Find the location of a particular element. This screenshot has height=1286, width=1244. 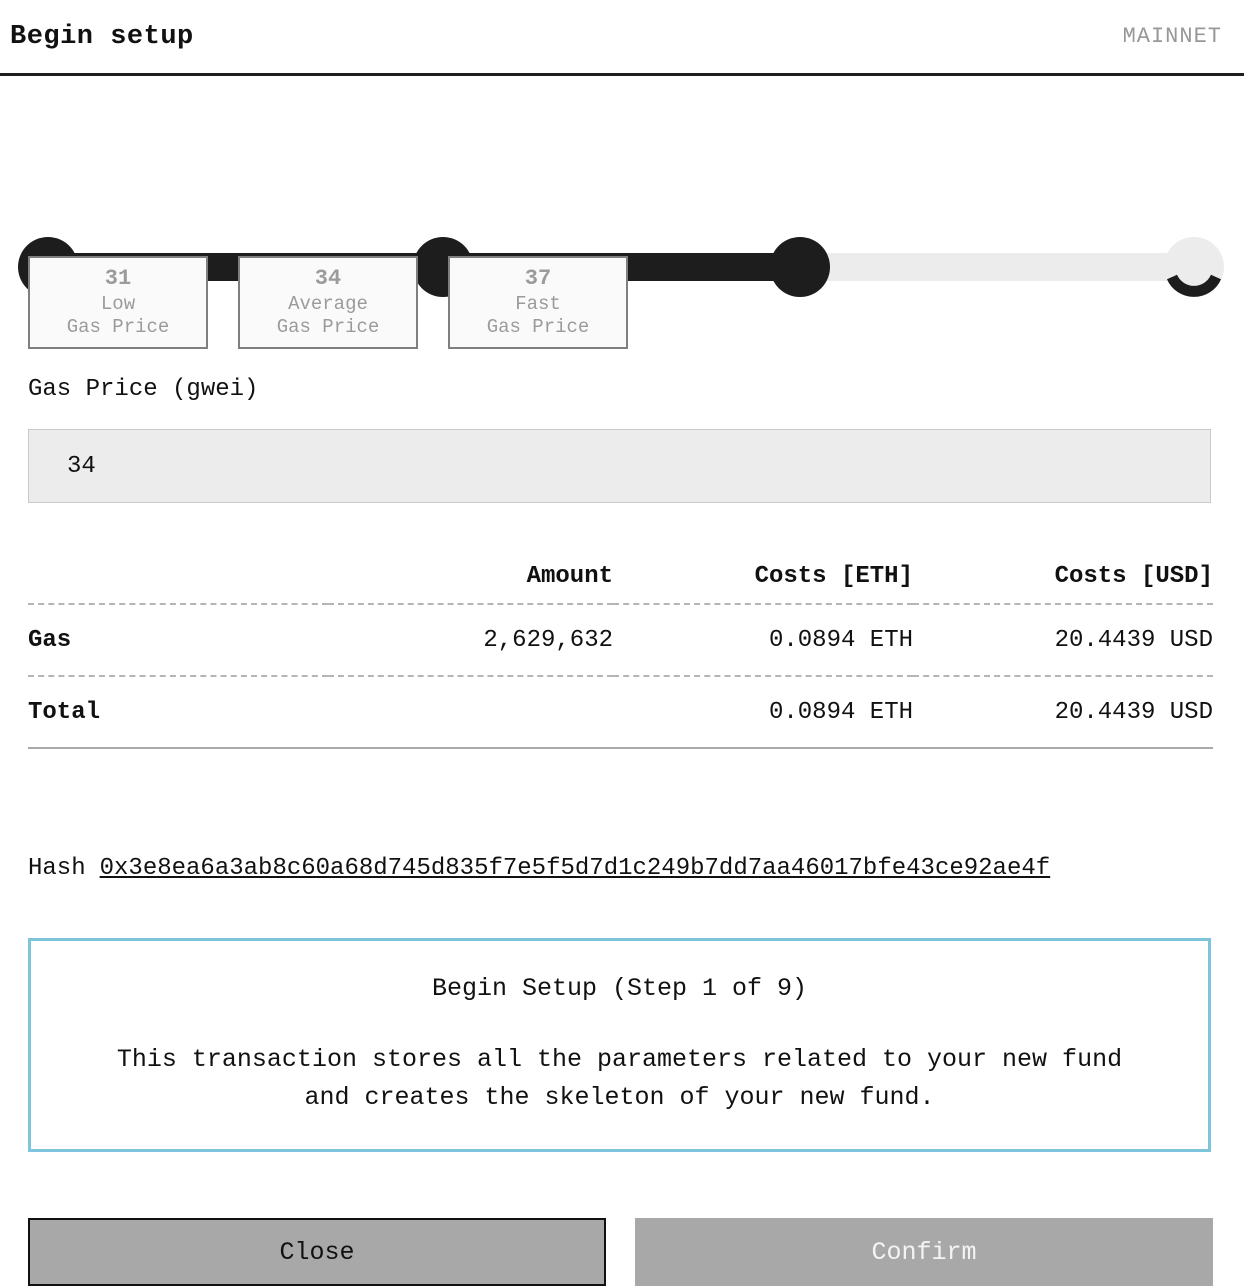

confirm-button: Confirm is located at coordinates (924, 1252).